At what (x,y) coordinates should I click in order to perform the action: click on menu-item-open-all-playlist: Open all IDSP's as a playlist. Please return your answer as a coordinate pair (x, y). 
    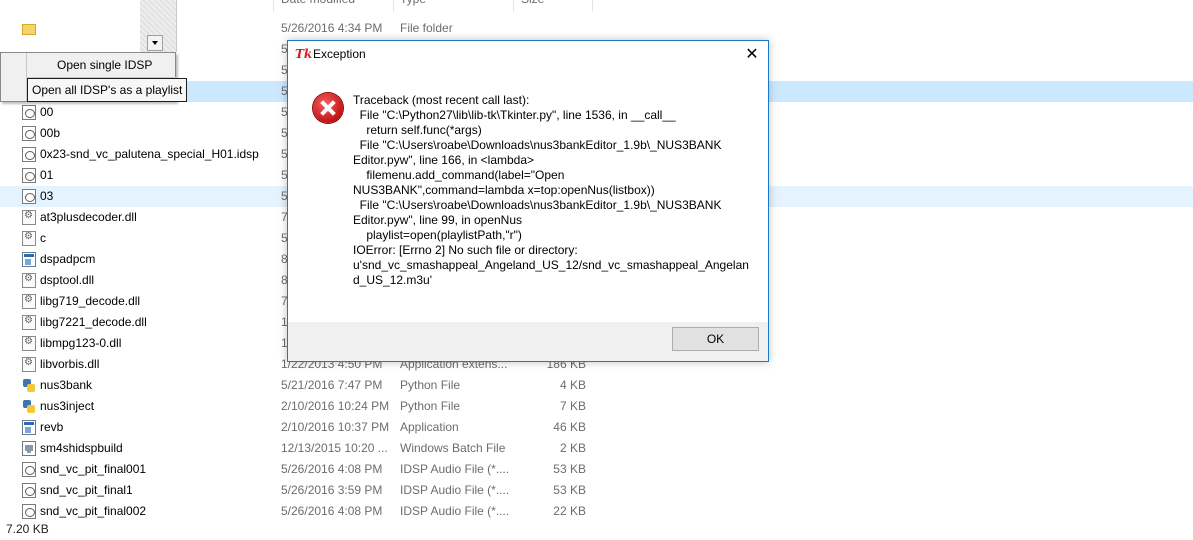
    Looking at the image, I should click on (107, 90).